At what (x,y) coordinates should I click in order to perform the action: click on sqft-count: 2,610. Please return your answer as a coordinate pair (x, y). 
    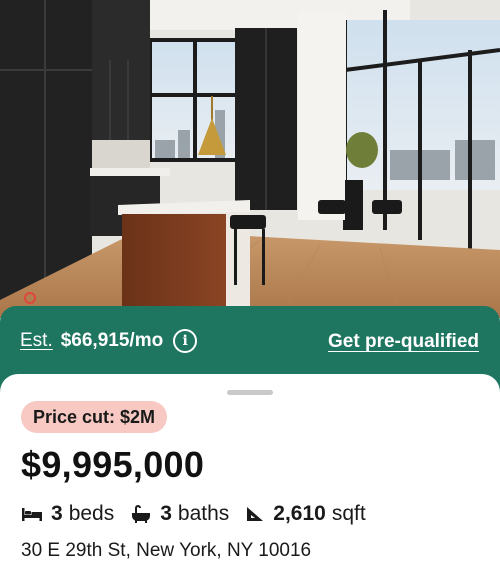
    Looking at the image, I should click on (299, 513).